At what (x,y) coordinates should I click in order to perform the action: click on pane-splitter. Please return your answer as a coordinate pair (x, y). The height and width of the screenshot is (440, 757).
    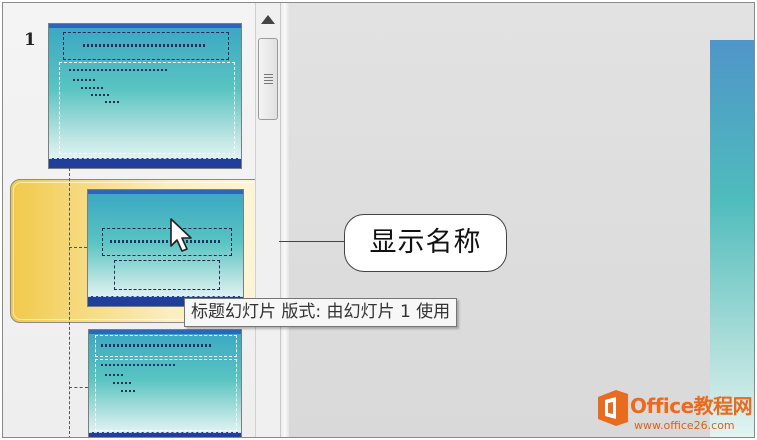
    Looking at the image, I should click on (285, 220).